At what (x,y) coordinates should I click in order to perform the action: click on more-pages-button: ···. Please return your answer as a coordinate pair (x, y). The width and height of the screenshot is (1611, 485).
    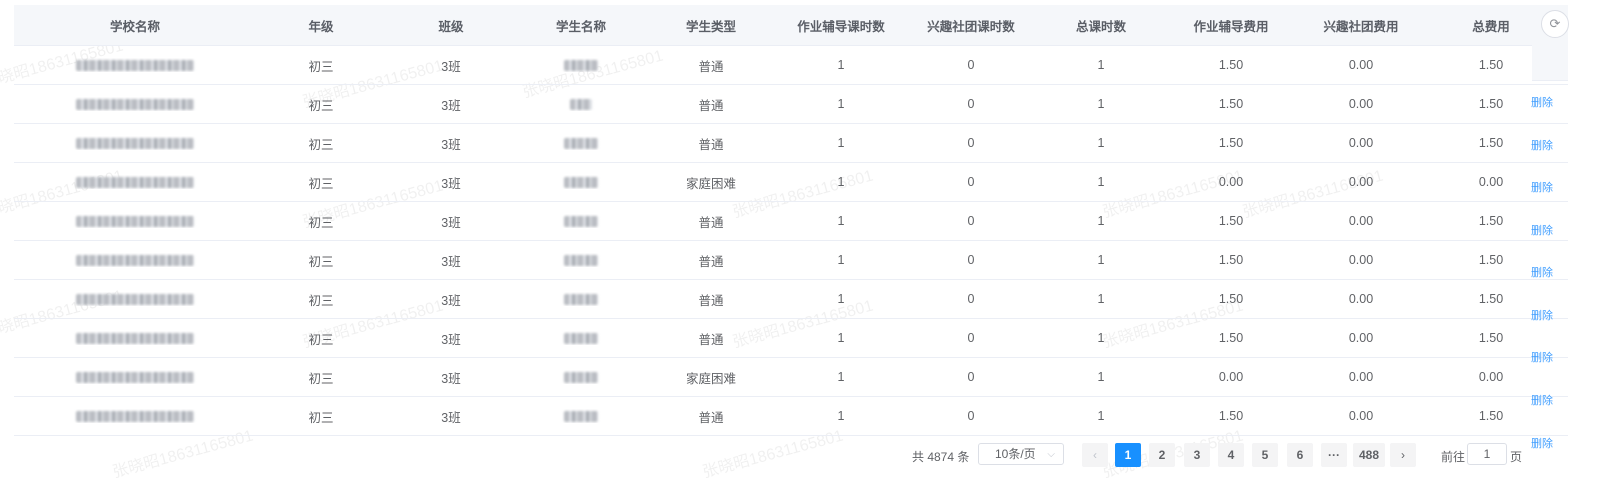
    Looking at the image, I should click on (1334, 455).